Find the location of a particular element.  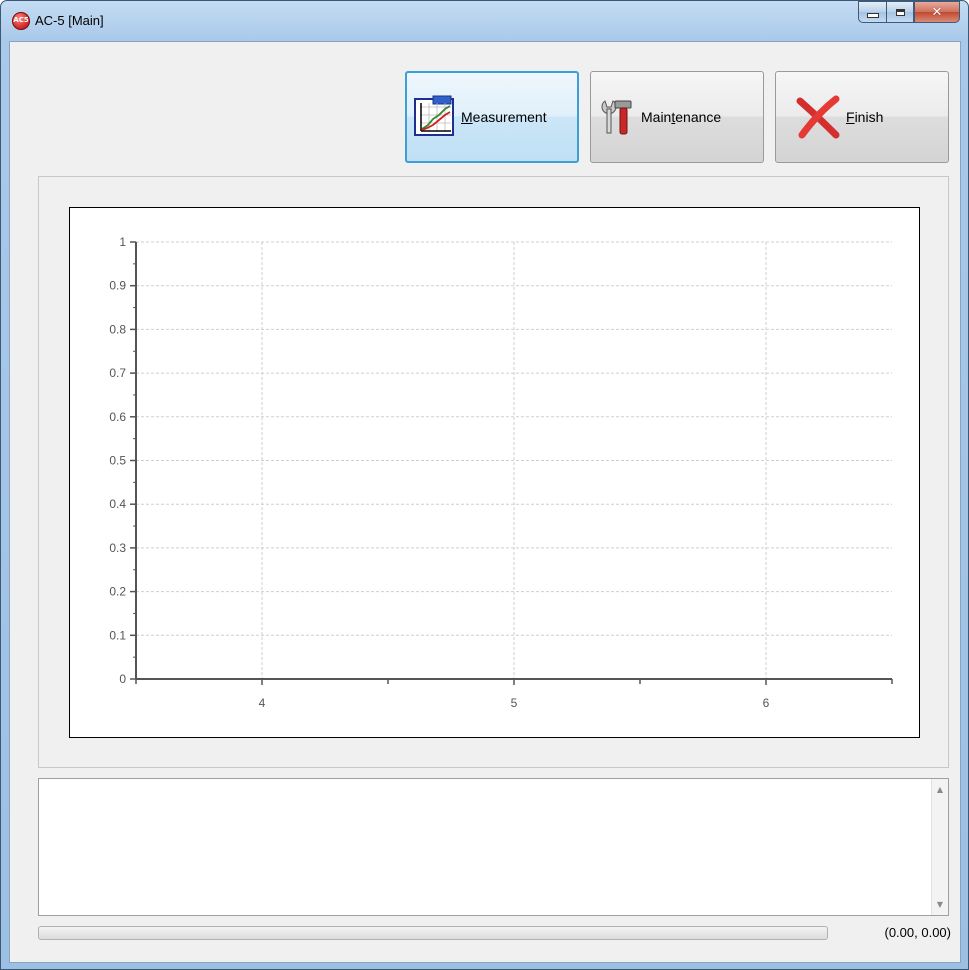

y-tick-label: 0.4 is located at coordinates (117, 504).